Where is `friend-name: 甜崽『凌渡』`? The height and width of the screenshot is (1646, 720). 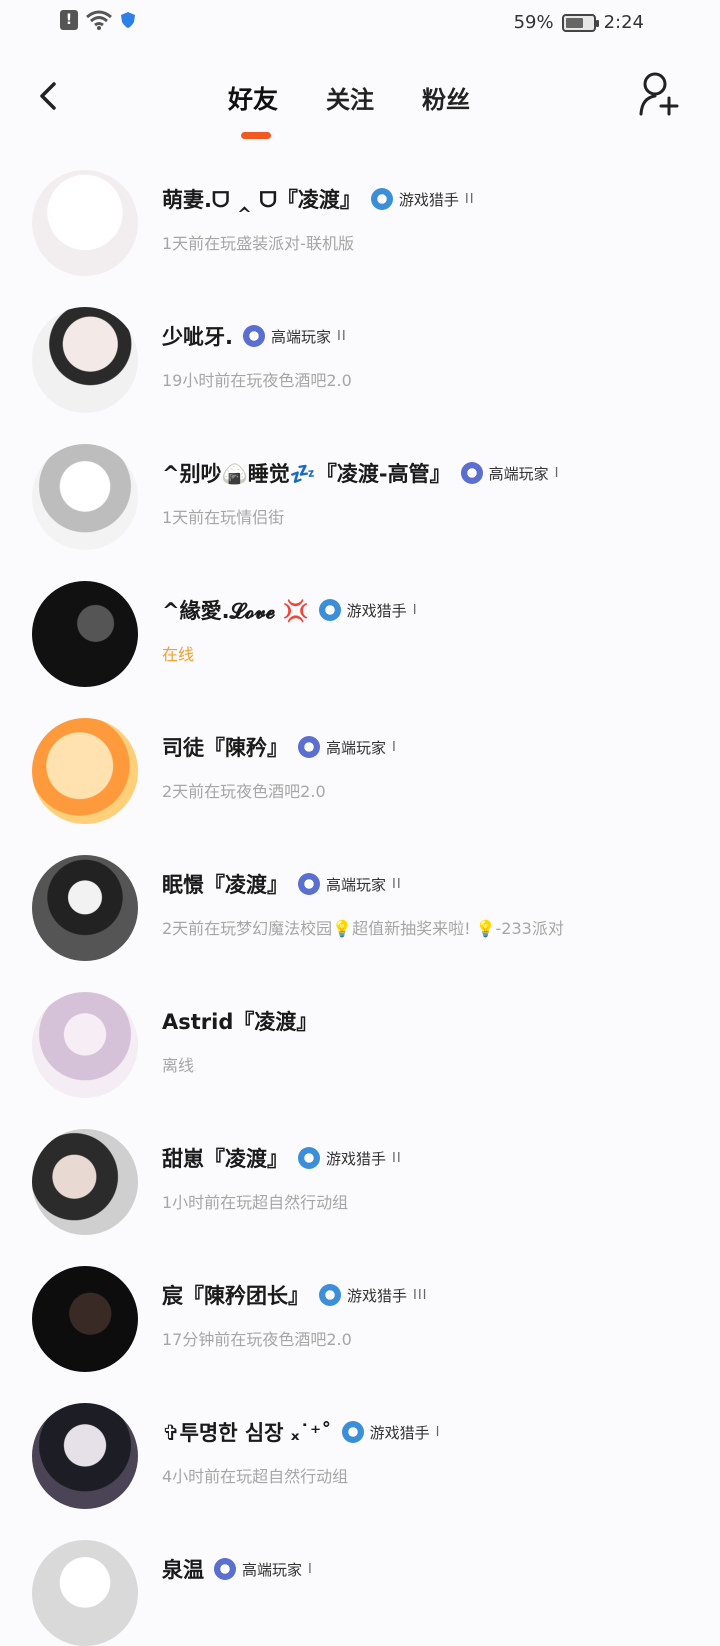 friend-name: 甜崽『凌渡』 is located at coordinates (225, 1159).